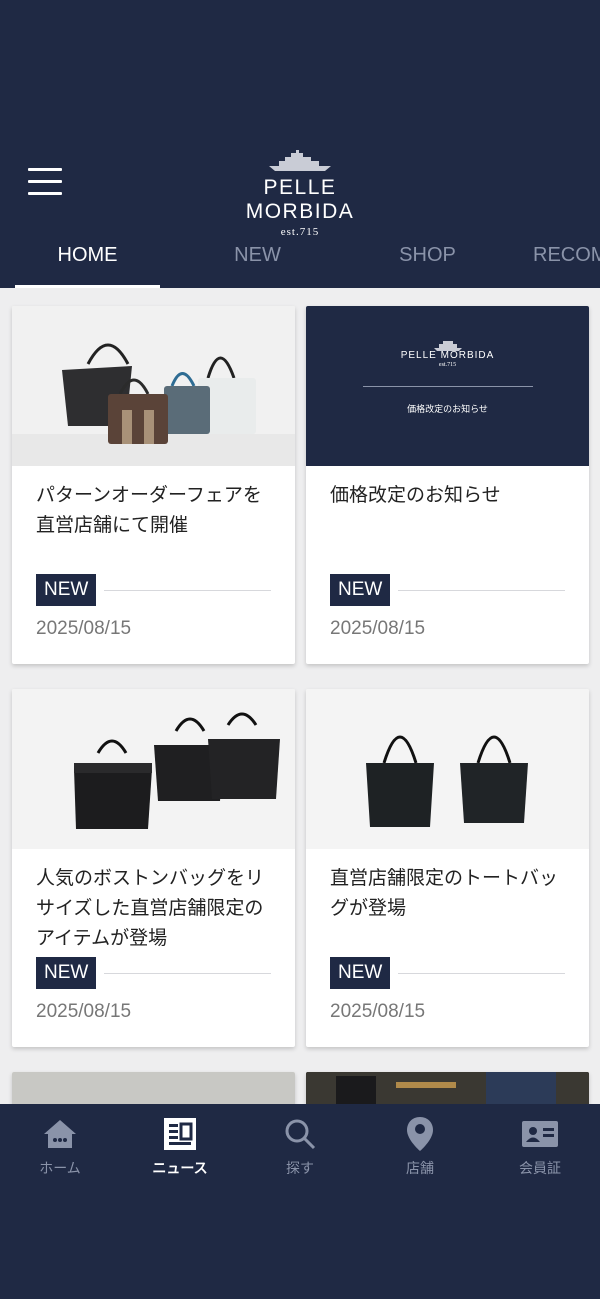  I want to click on brand-name: PELLE MORBIDA, so click(300, 199).